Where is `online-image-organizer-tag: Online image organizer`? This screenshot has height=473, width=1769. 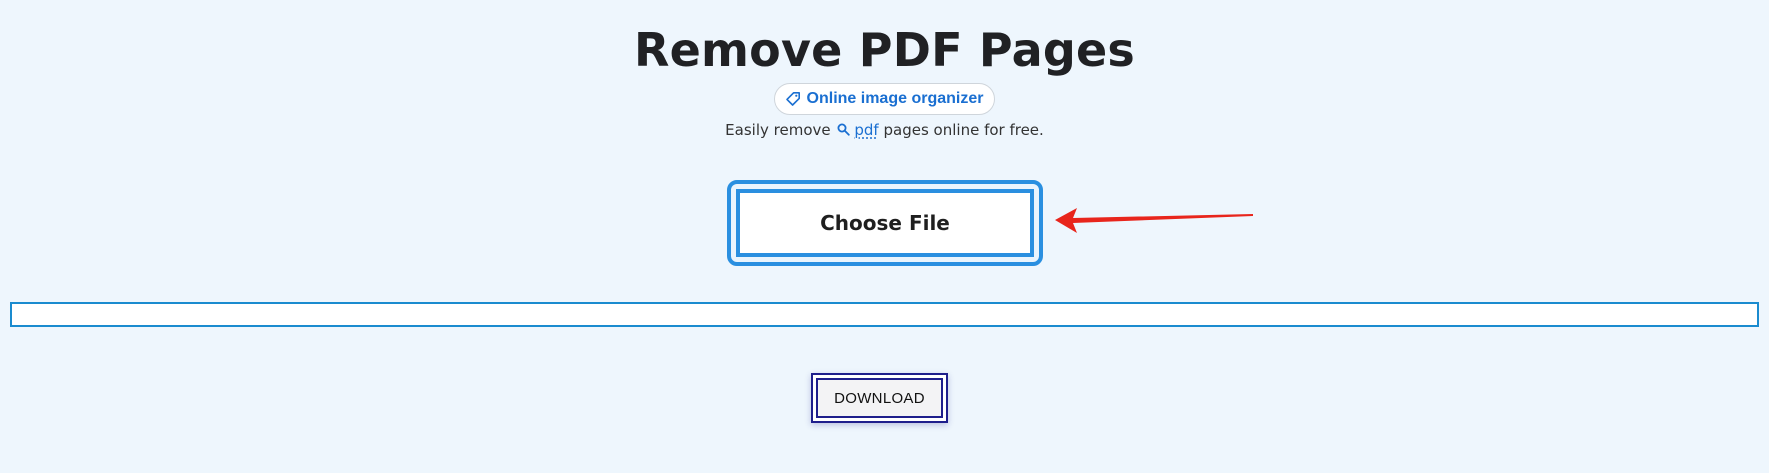
online-image-organizer-tag: Online image organizer is located at coordinates (884, 99).